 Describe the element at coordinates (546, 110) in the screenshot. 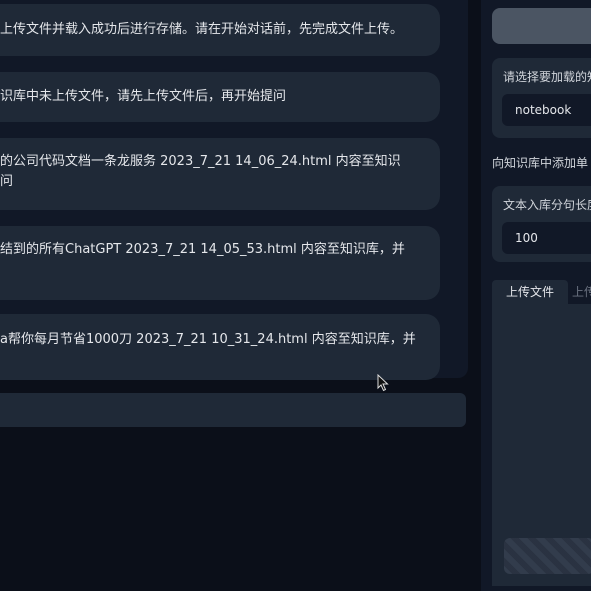

I see `kb-select-dropdown: notebook` at that location.